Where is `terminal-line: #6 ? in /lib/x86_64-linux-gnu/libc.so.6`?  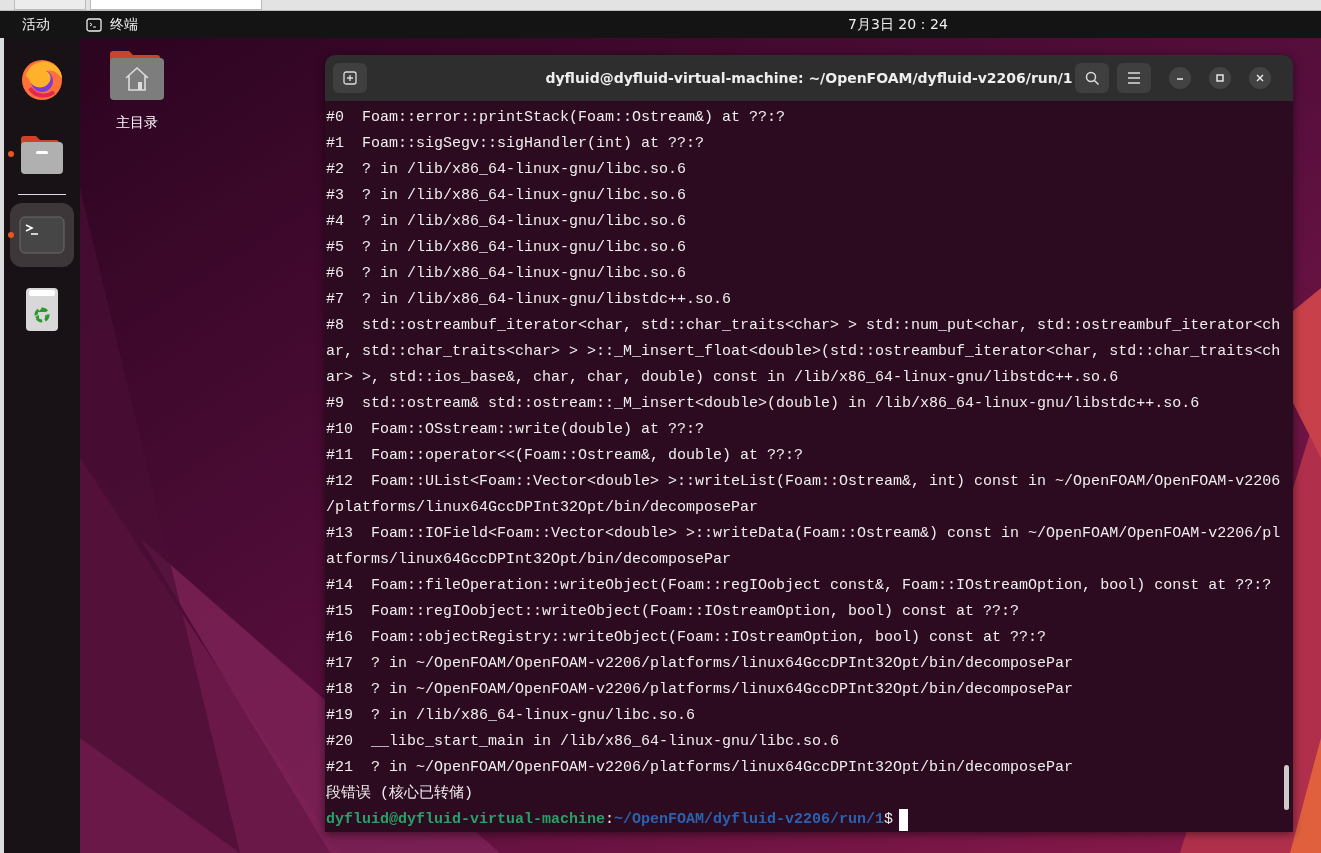
terminal-line: #6 ? in /lib/x86_64-linux-gnu/libc.so.6 is located at coordinates (506, 274).